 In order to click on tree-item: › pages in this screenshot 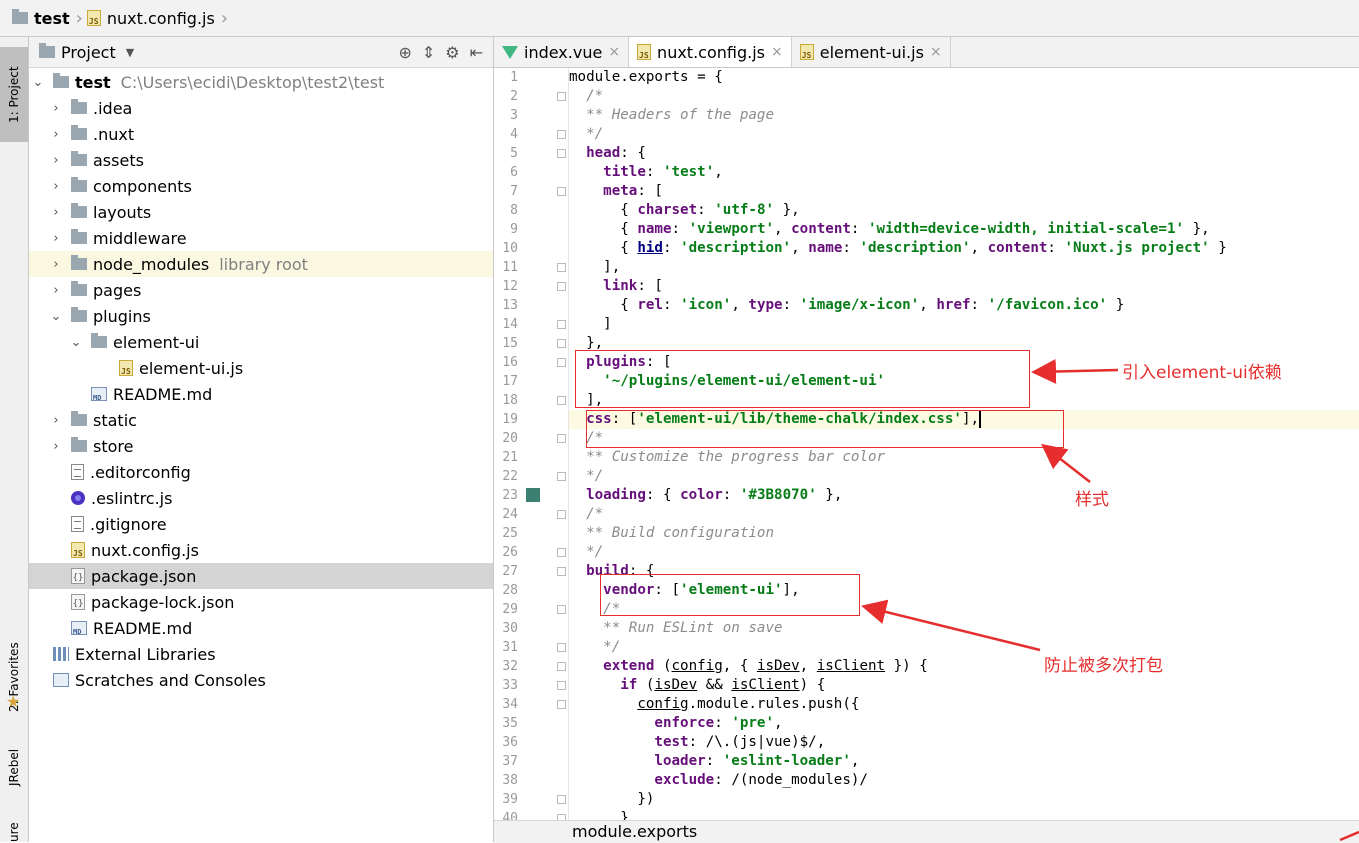, I will do `click(261, 290)`.